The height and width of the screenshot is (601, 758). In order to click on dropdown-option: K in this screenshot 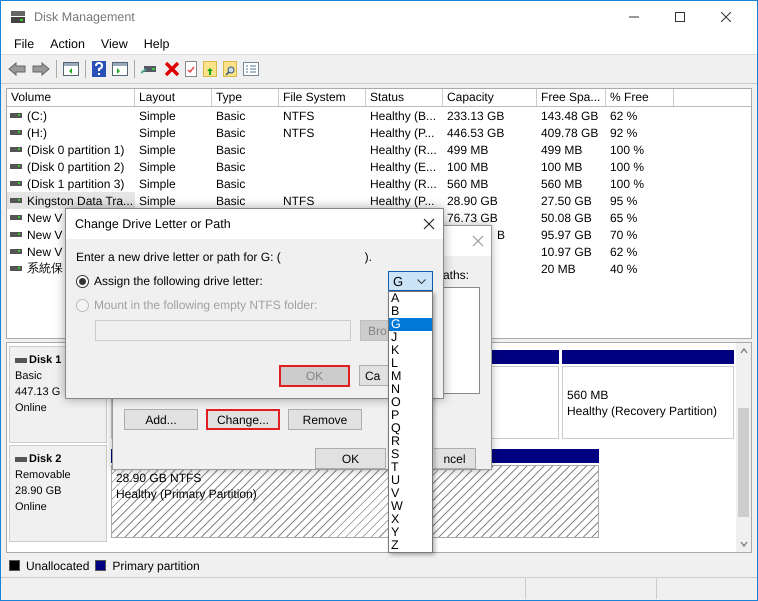, I will do `click(410, 350)`.